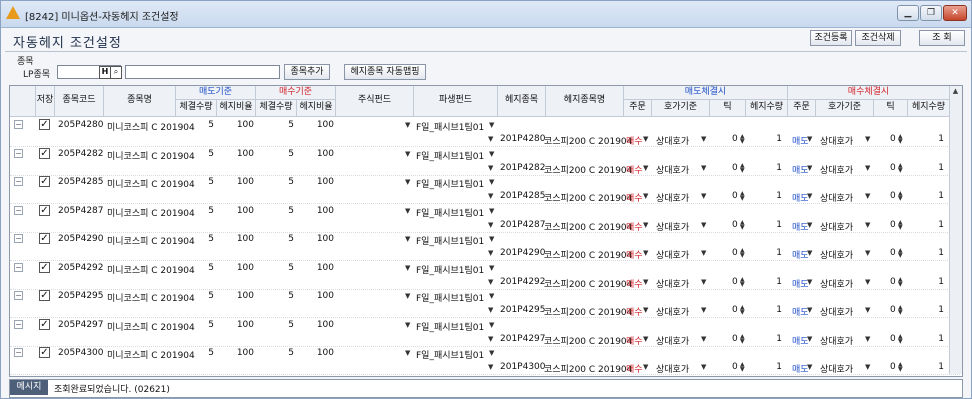 This screenshot has width=972, height=399. What do you see at coordinates (385, 72) in the screenshot?
I see `auto-map-hedge-button: 헤지종목 자동맵핑` at bounding box center [385, 72].